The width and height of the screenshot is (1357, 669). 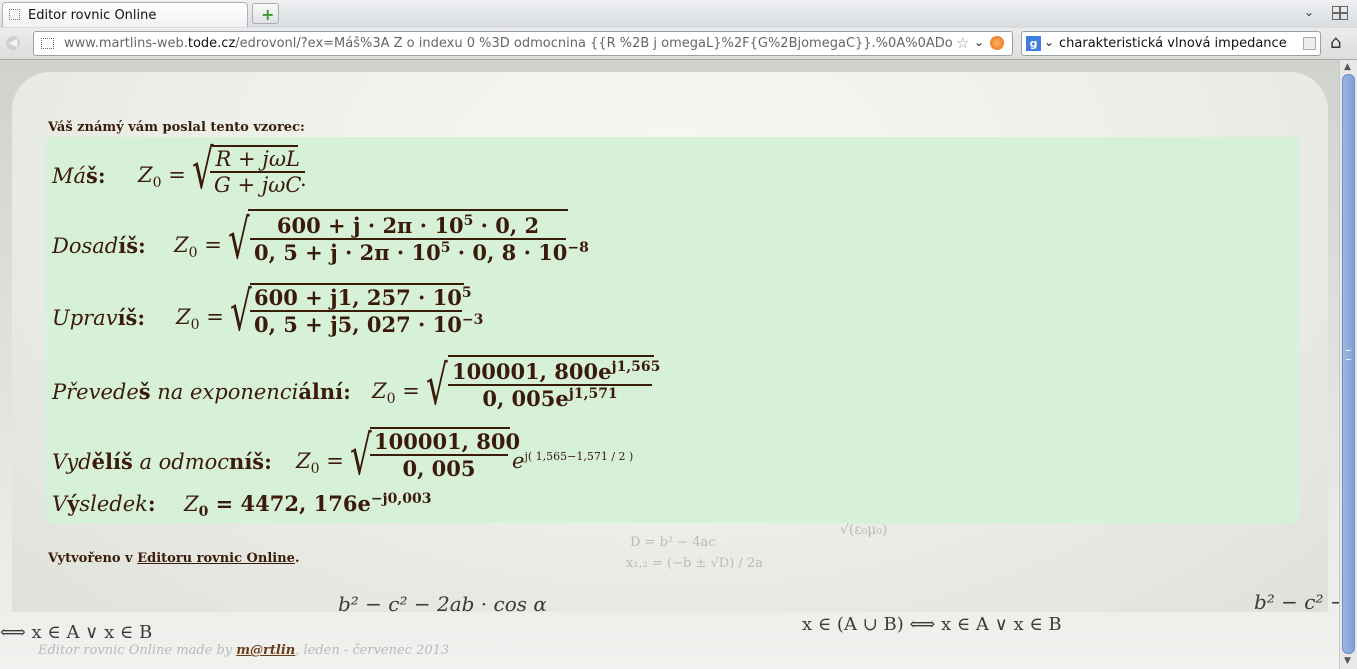 I want to click on editor-link: Editoru rovnic Online, so click(x=216, y=558).